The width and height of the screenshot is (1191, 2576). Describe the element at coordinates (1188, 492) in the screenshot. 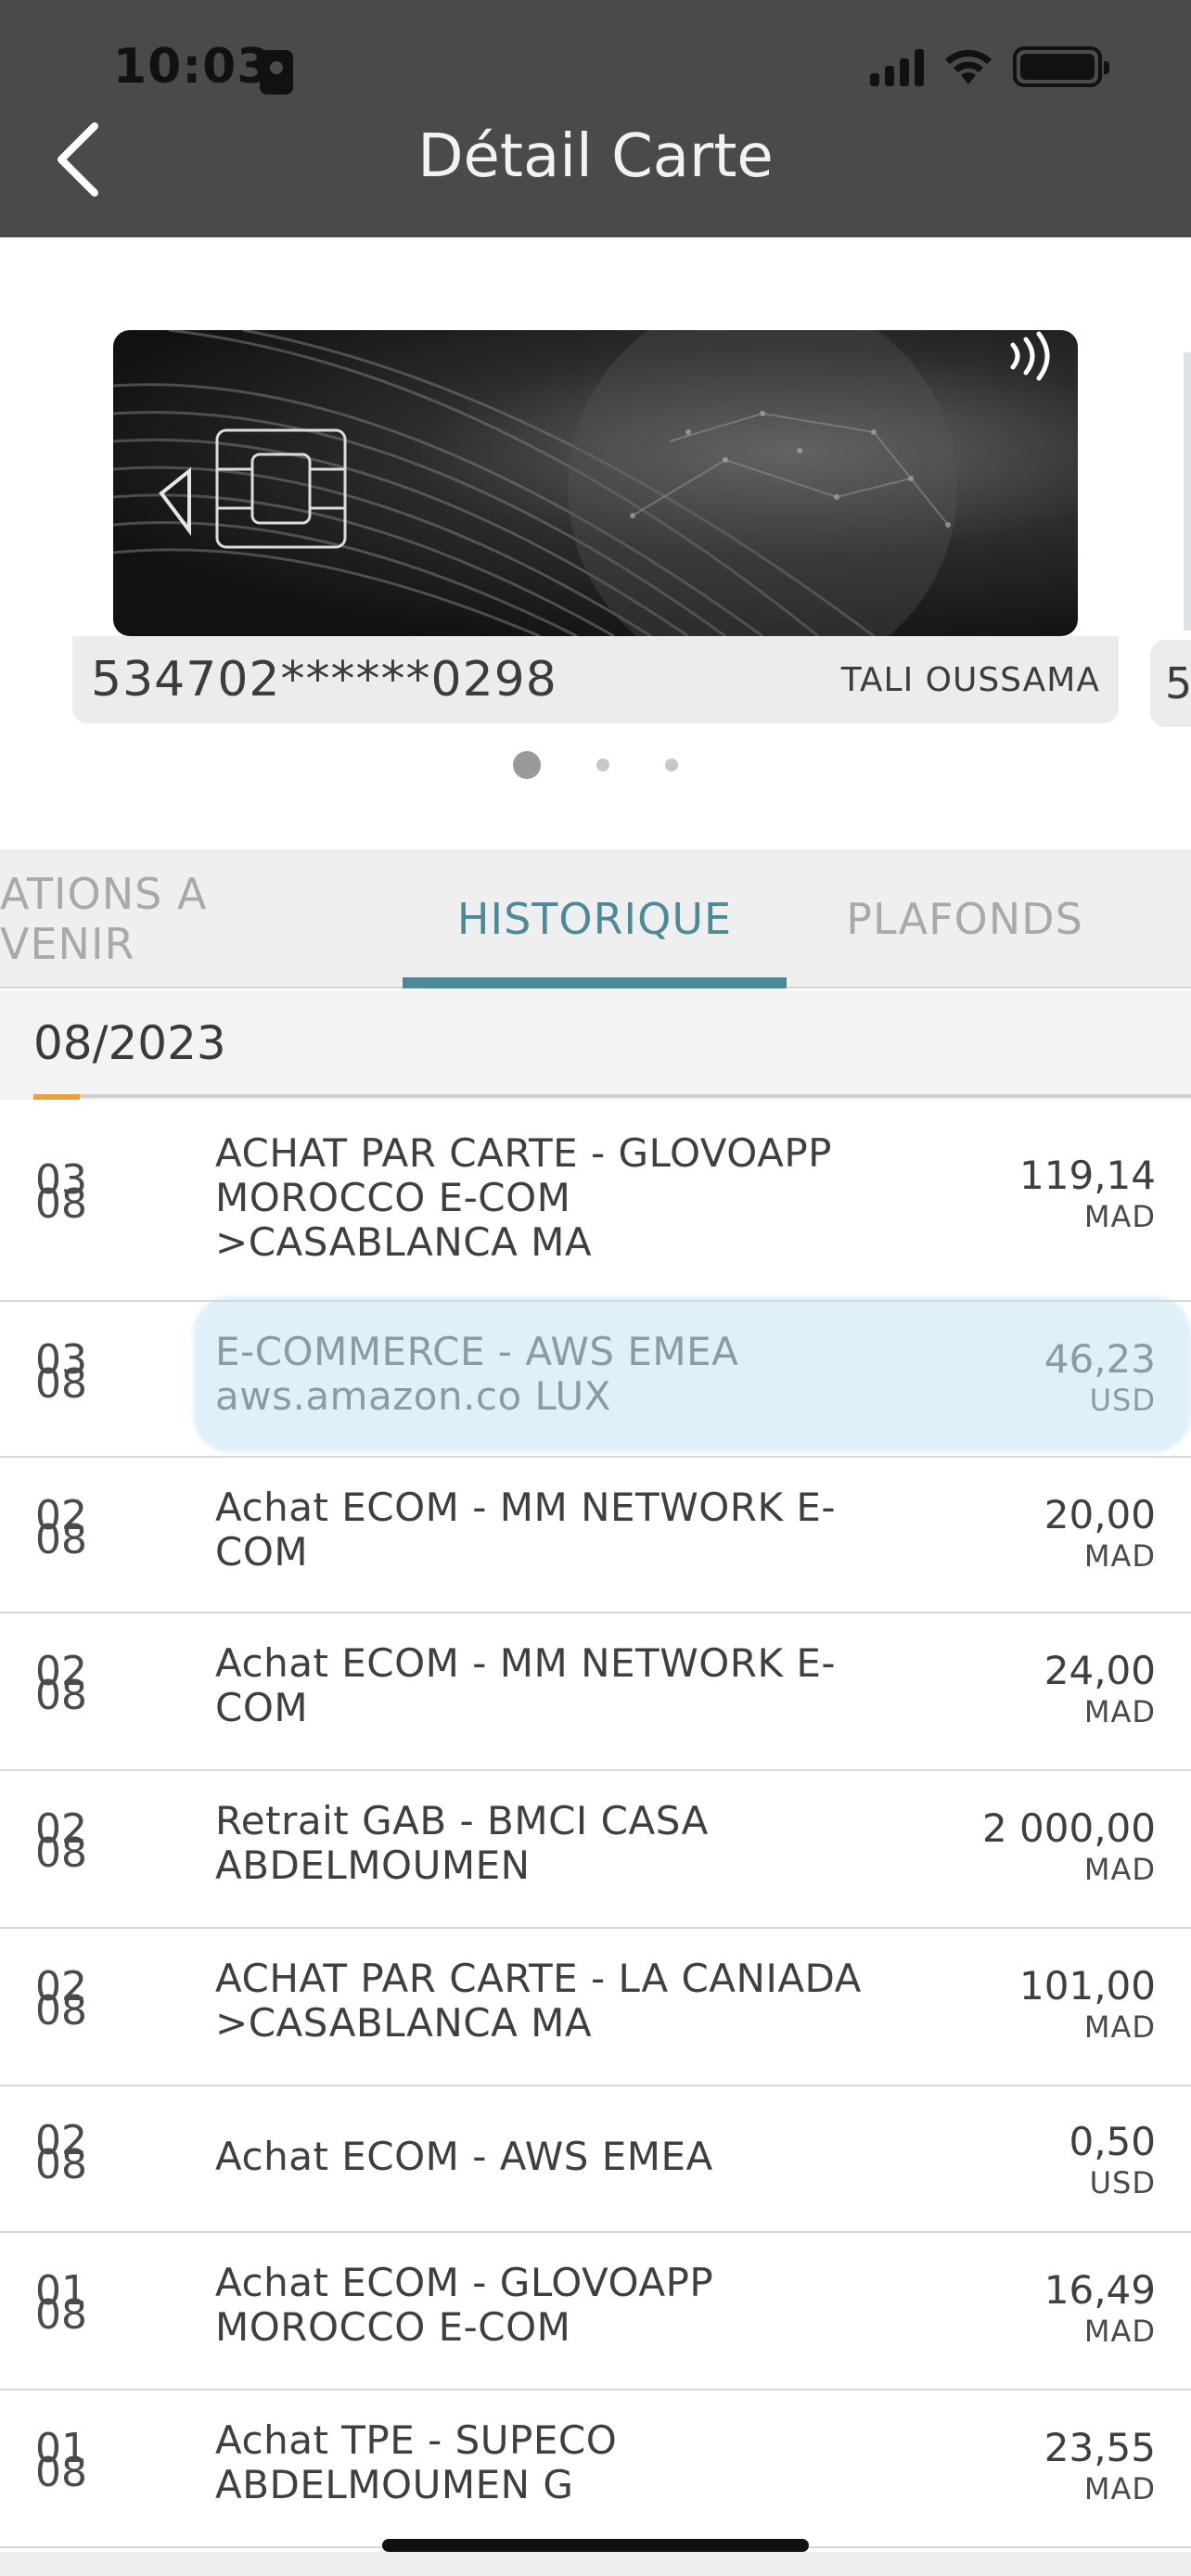

I see `next-card-edge` at that location.